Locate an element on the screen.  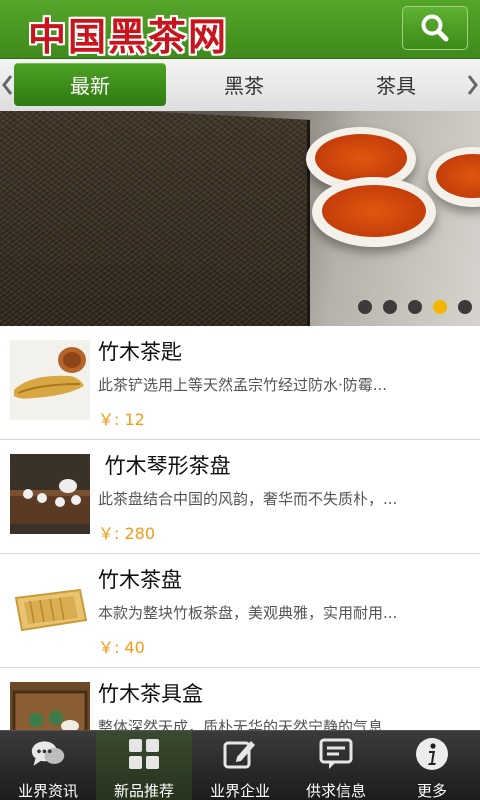
tab-latest: 最新 is located at coordinates (90, 84).